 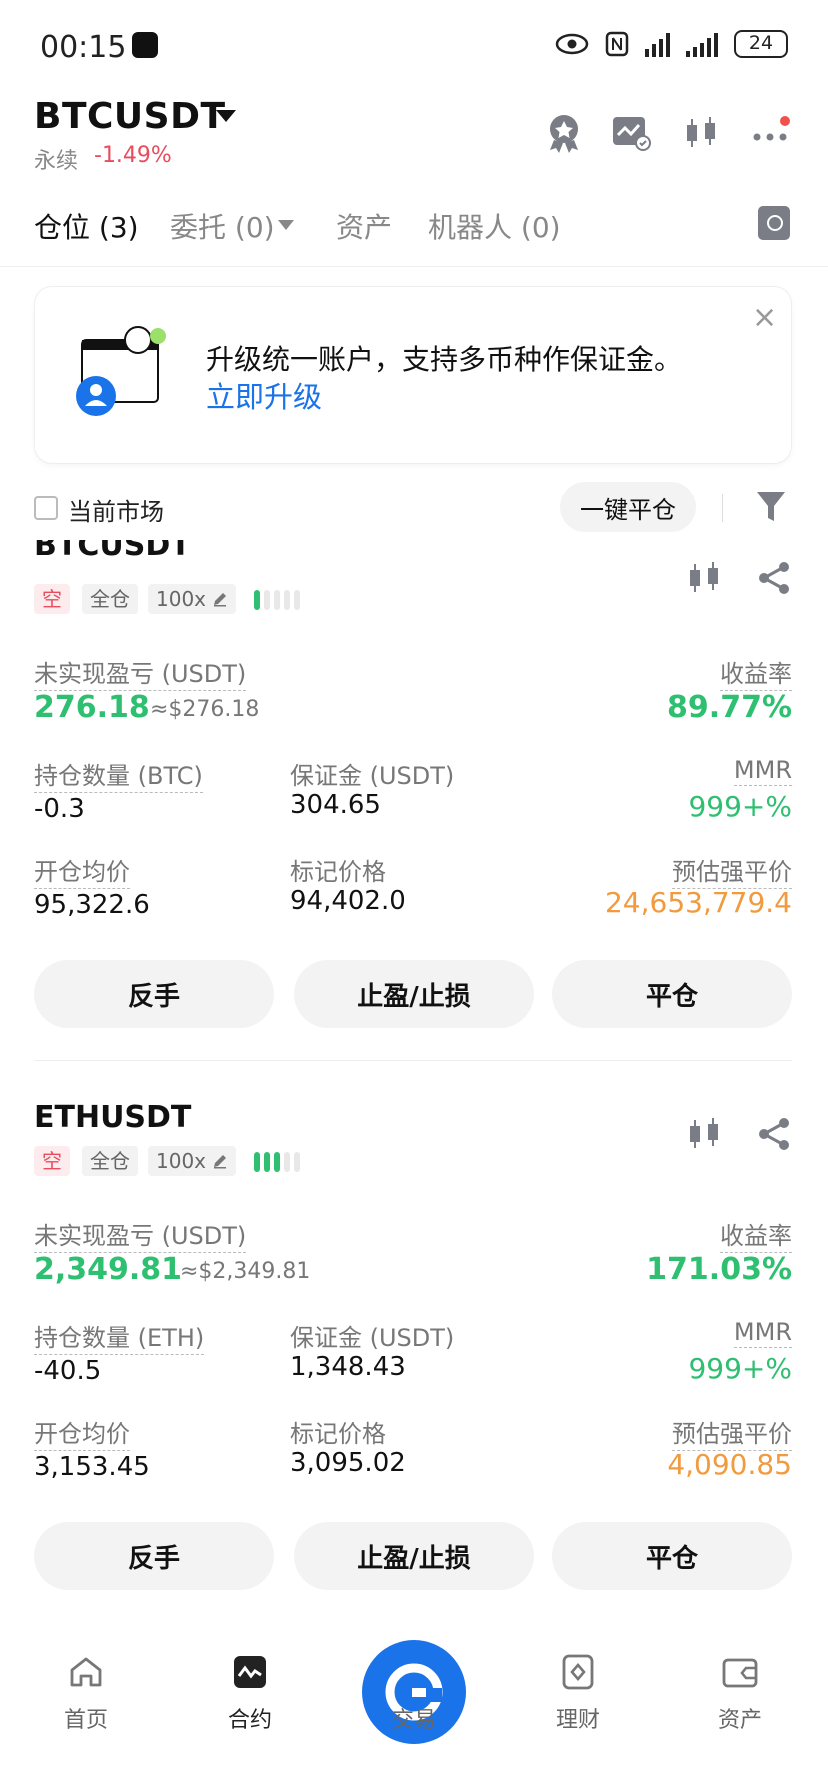 I want to click on wallet-icon, so click(x=740, y=1672).